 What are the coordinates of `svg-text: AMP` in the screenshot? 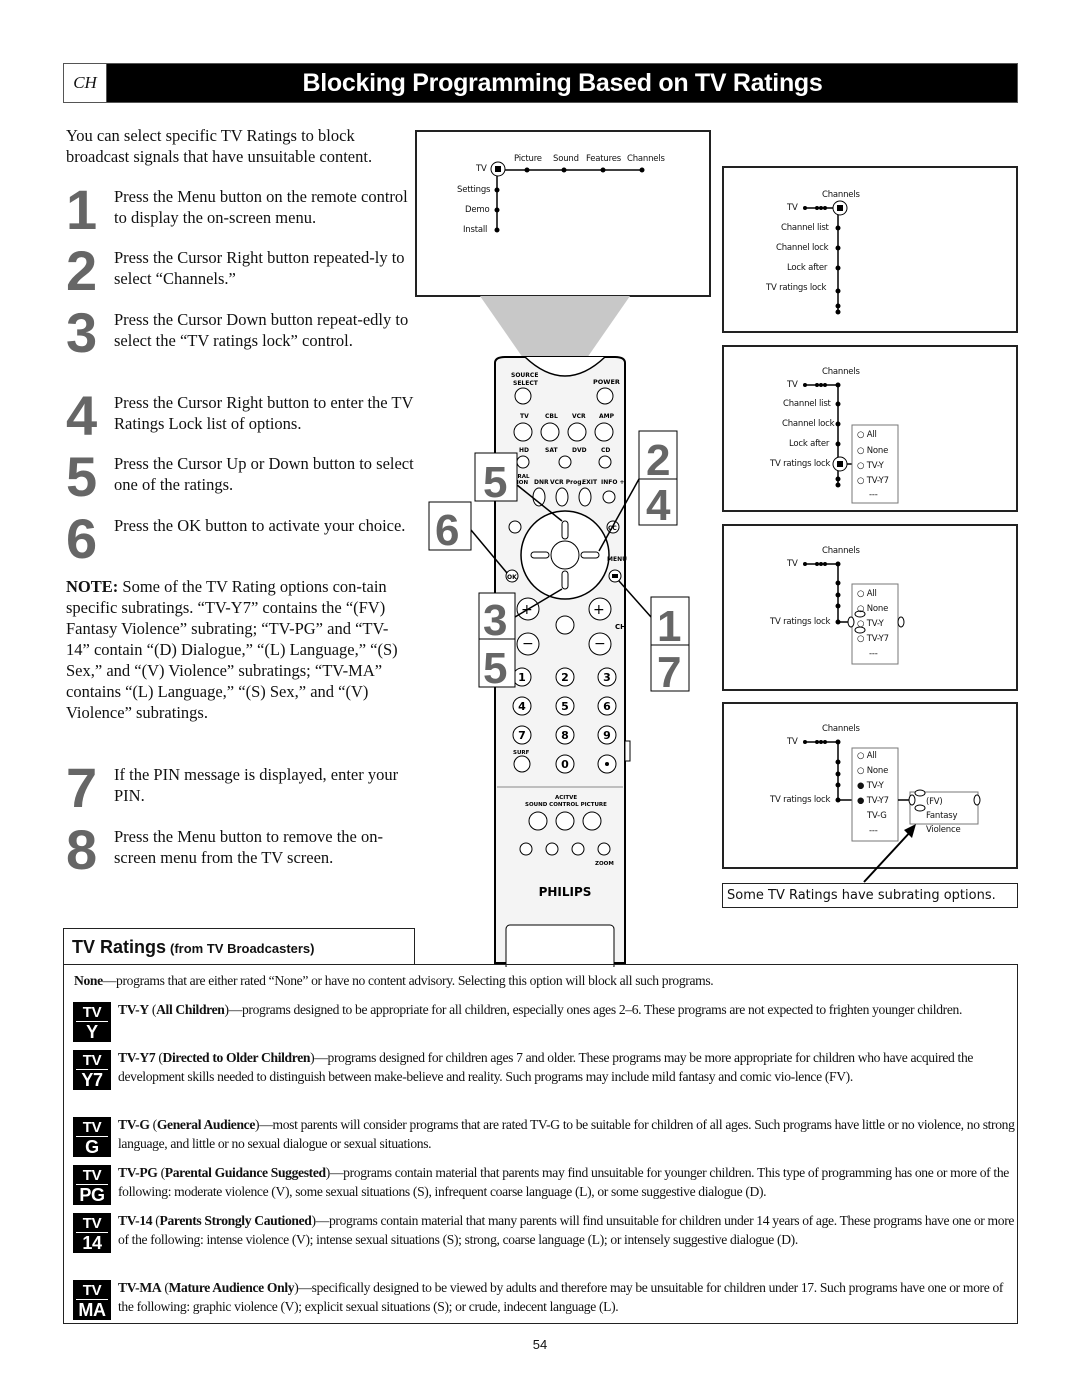 It's located at (607, 416).